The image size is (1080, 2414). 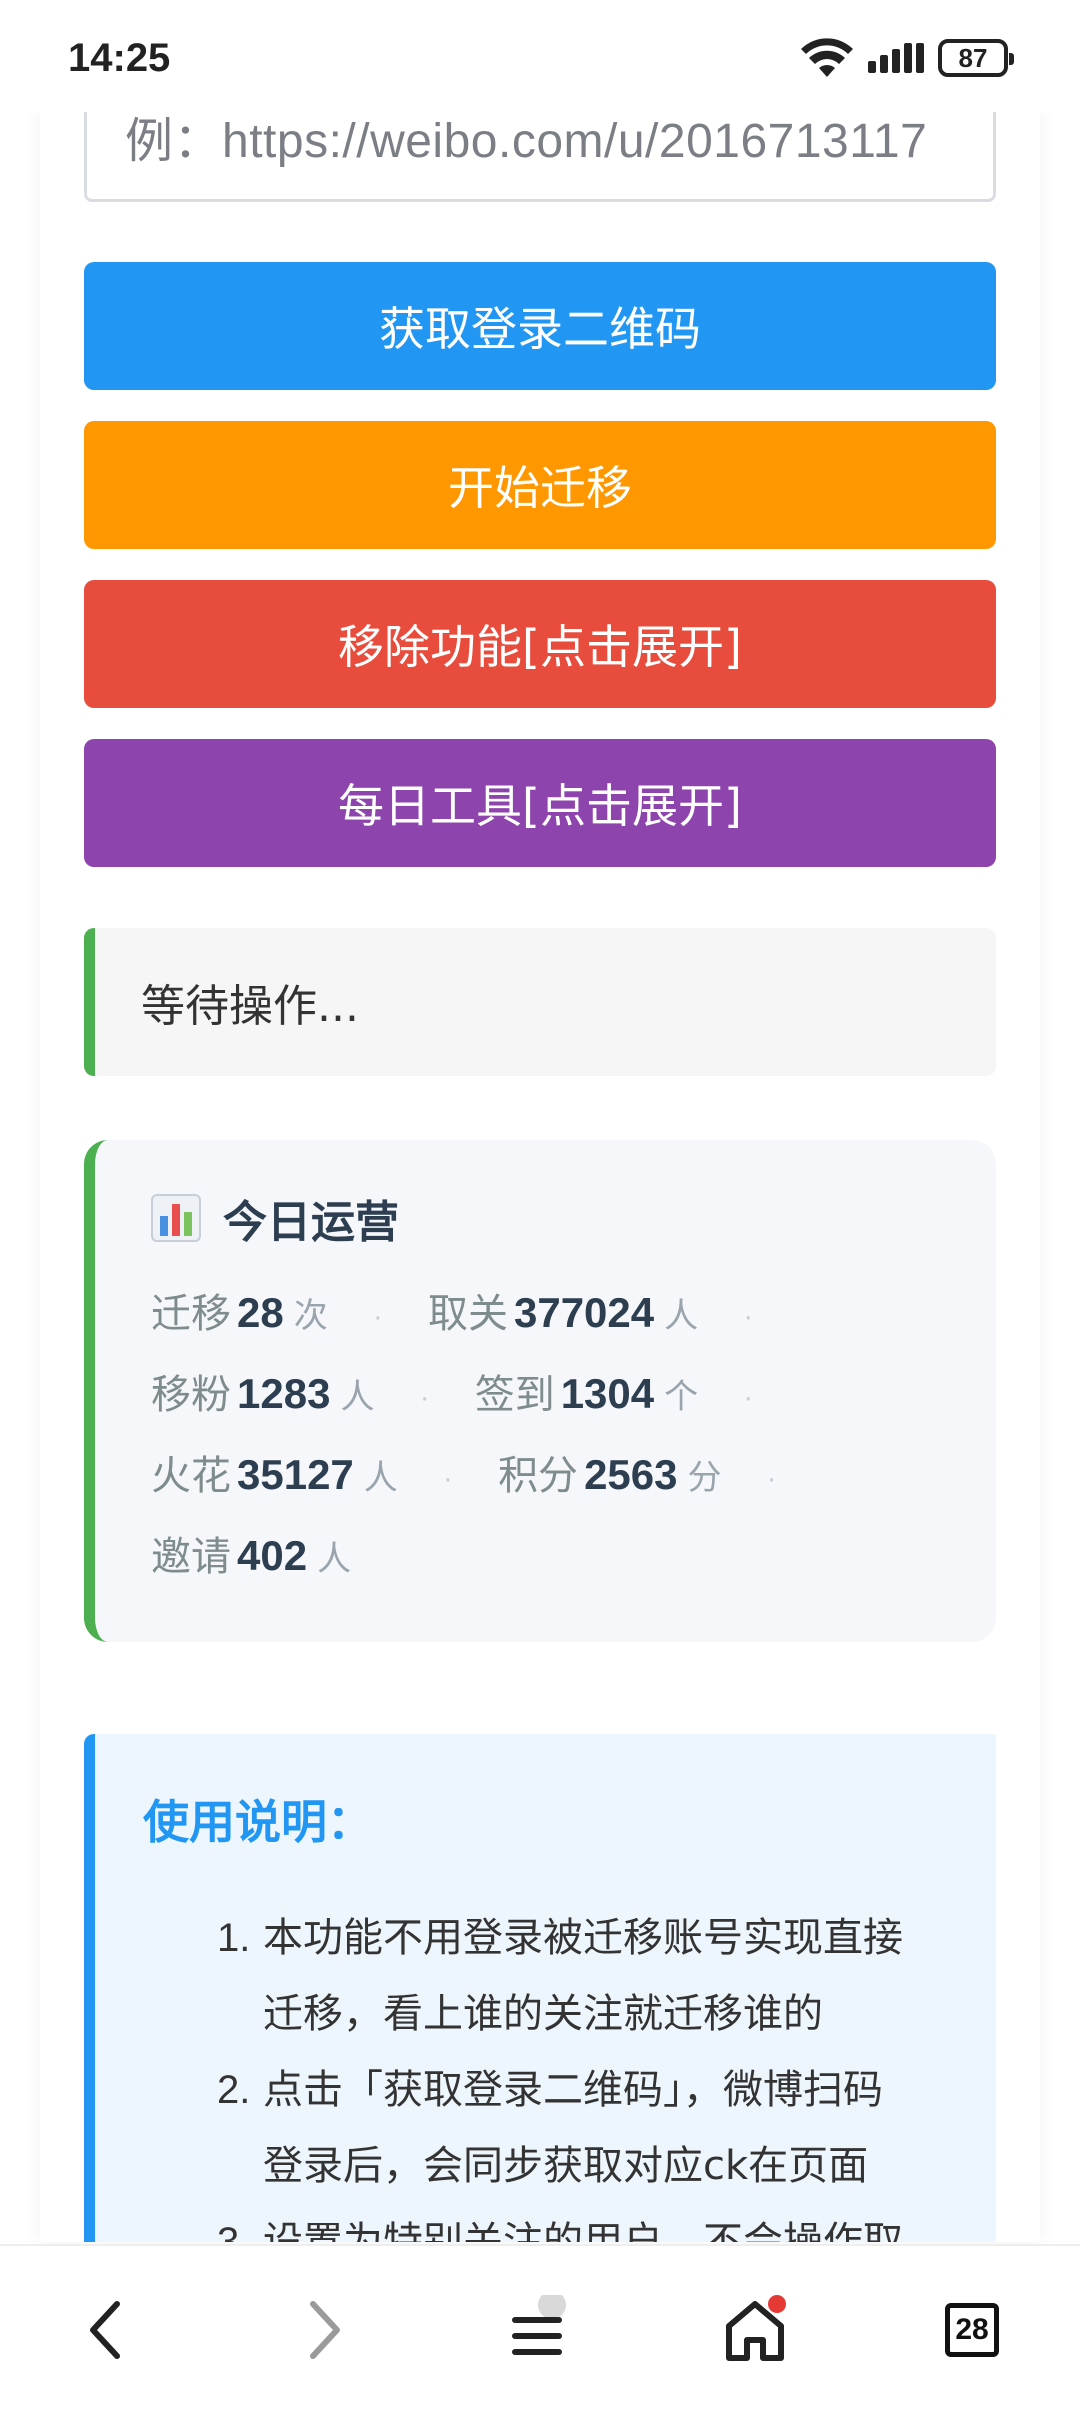 I want to click on battery-icon: 87, so click(x=976, y=58).